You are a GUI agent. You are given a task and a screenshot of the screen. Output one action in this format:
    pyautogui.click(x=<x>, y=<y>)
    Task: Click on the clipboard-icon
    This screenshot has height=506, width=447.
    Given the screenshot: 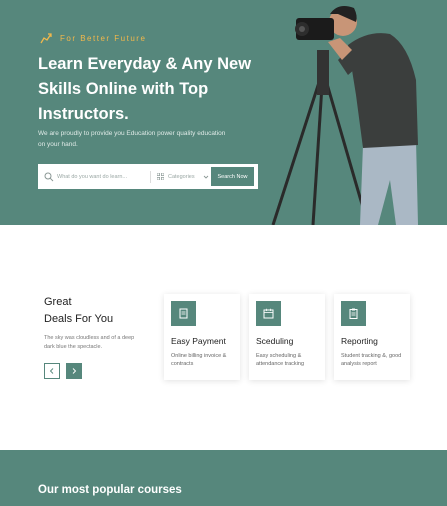 What is the action you would take?
    pyautogui.click(x=353, y=313)
    